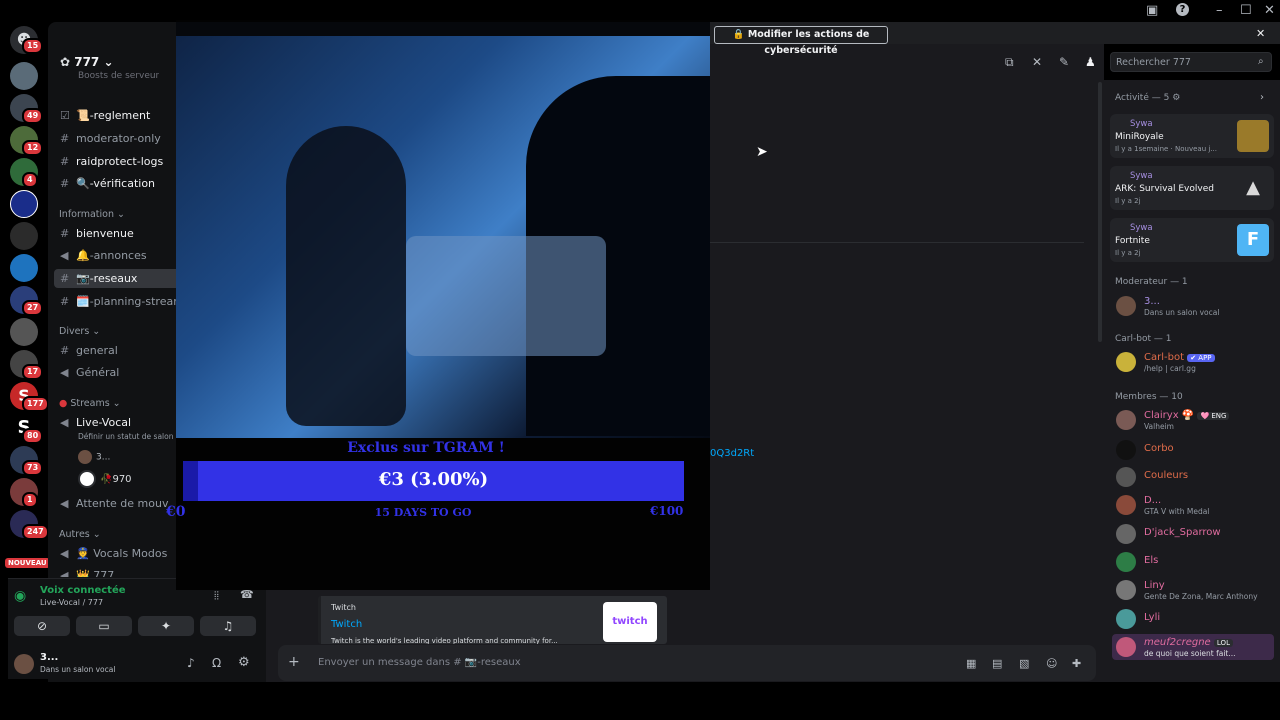 This screenshot has height=720, width=1280. I want to click on goal-amount: €3 (3.00%), so click(433, 479).